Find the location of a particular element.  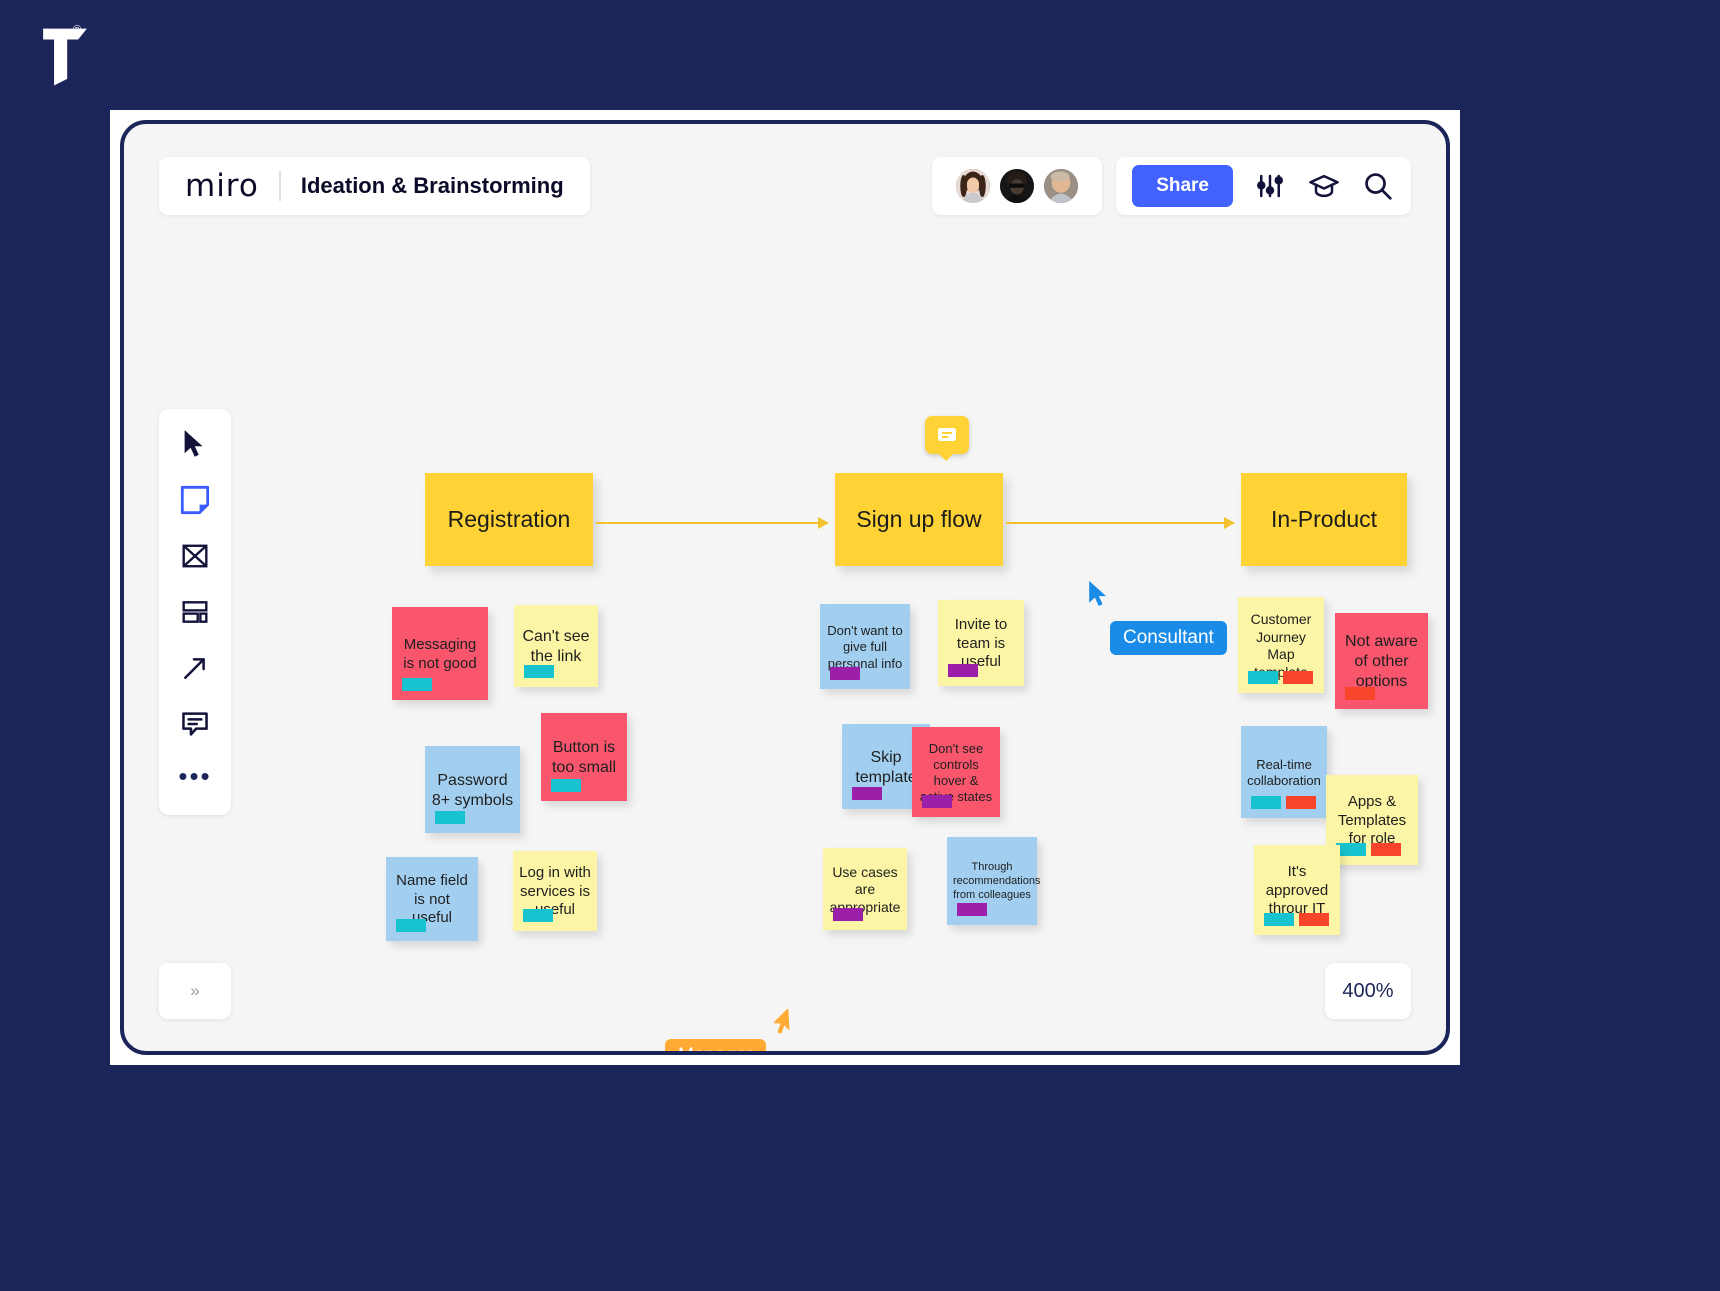

sticky-note-text: Password 8+ symbols is located at coordinates (472, 790).